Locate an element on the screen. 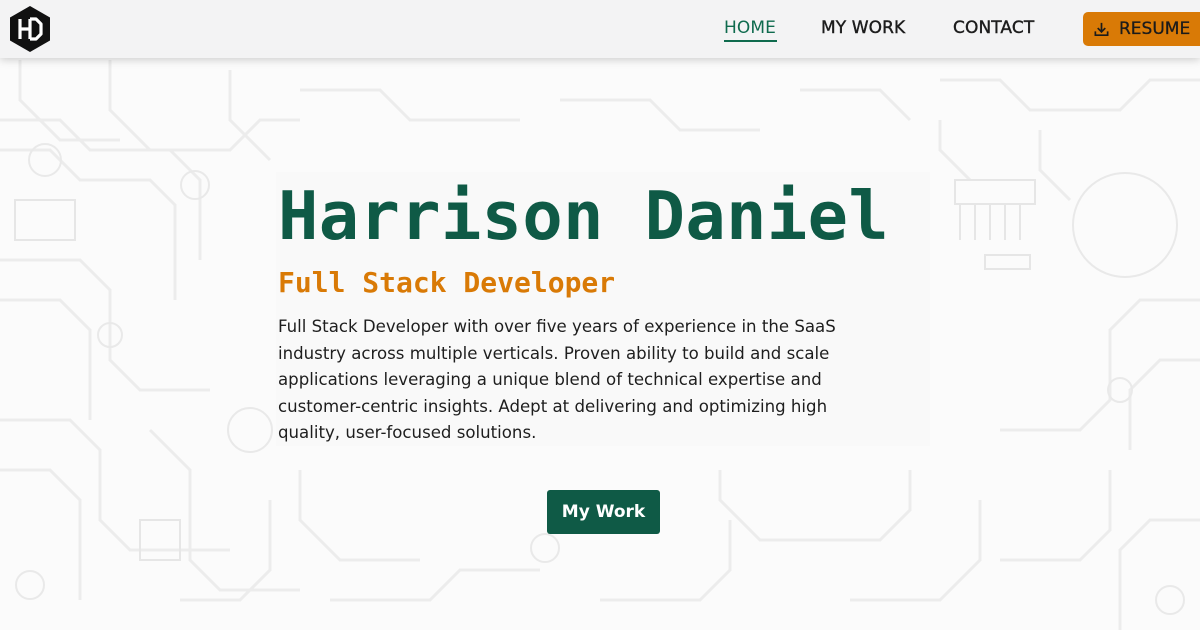 The height and width of the screenshot is (630, 1200). navbar: HOME MY WORK CONTACT RESUME is located at coordinates (600, 29).